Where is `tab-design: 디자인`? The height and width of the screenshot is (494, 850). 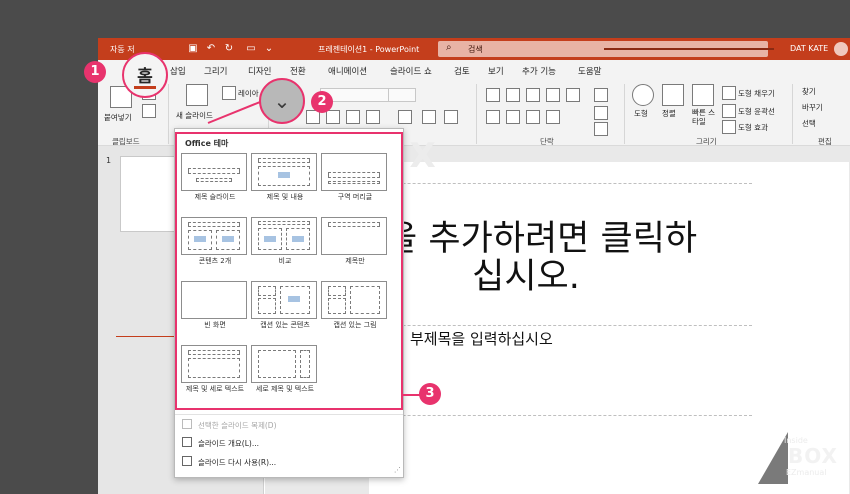 tab-design: 디자인 is located at coordinates (259, 71).